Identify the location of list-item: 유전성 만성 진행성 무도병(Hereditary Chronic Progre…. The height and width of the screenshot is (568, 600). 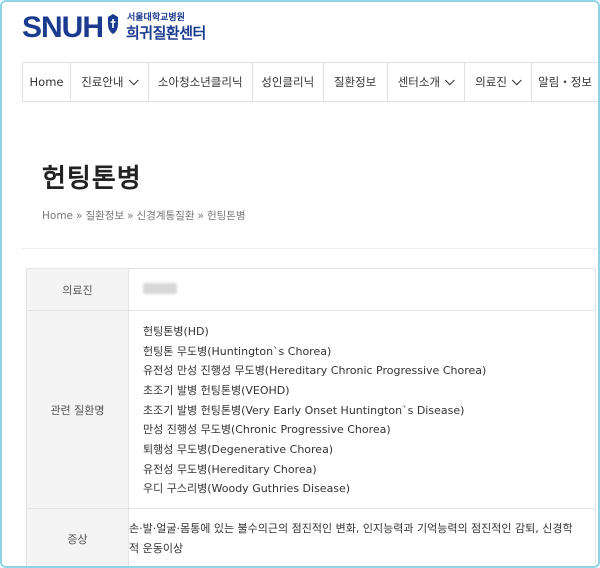
(315, 371).